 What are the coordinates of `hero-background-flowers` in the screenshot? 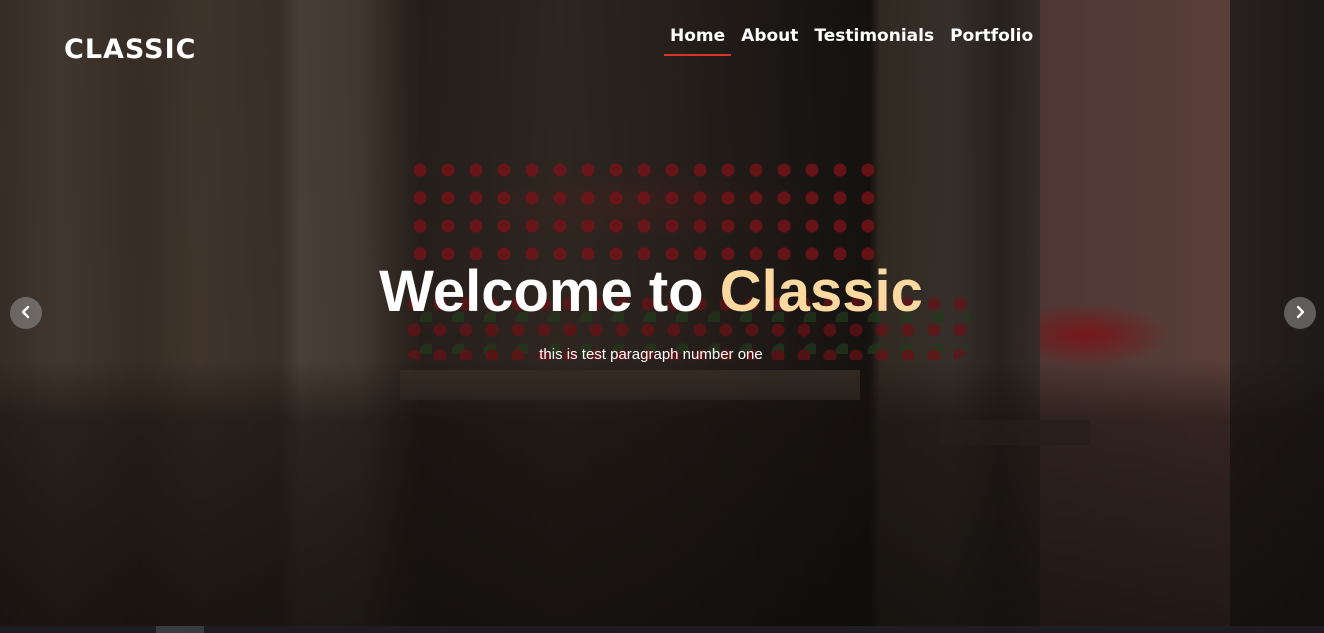 It's located at (645, 205).